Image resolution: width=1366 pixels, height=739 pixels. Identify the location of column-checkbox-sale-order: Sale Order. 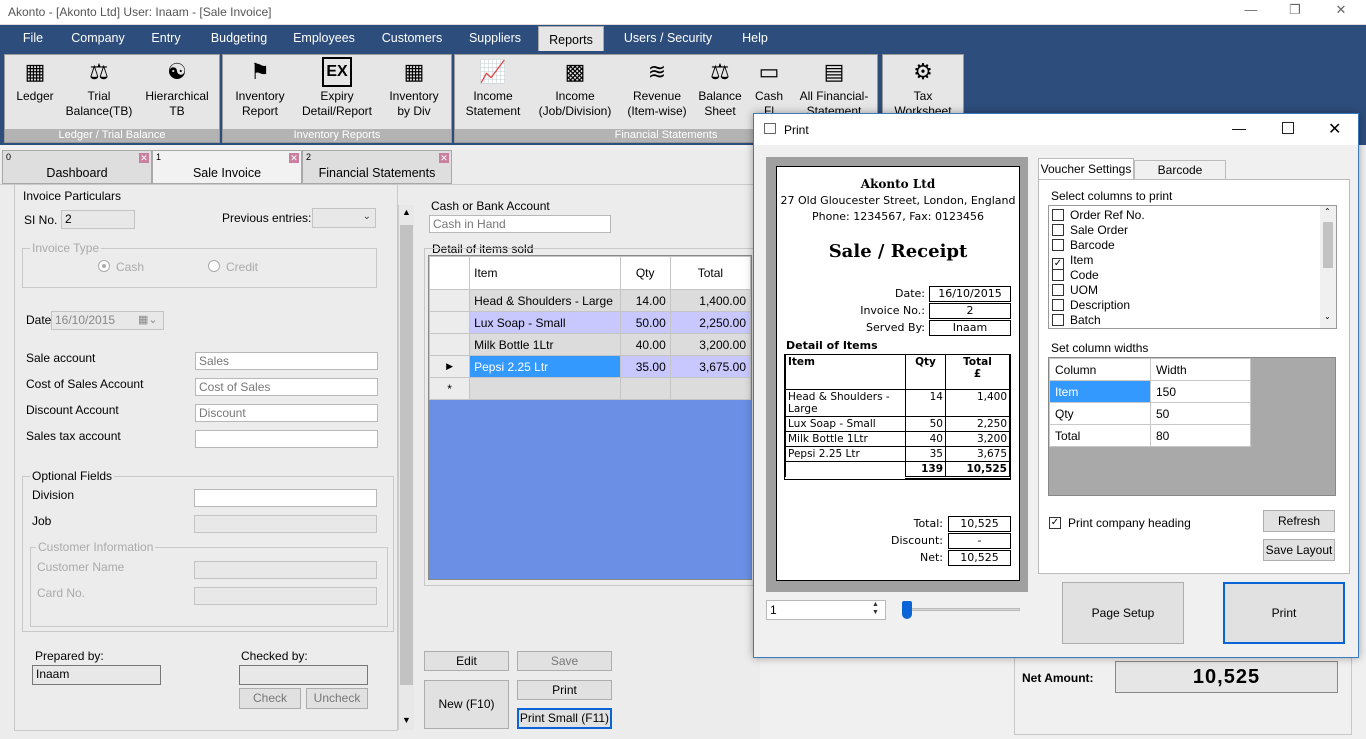
(1194, 230).